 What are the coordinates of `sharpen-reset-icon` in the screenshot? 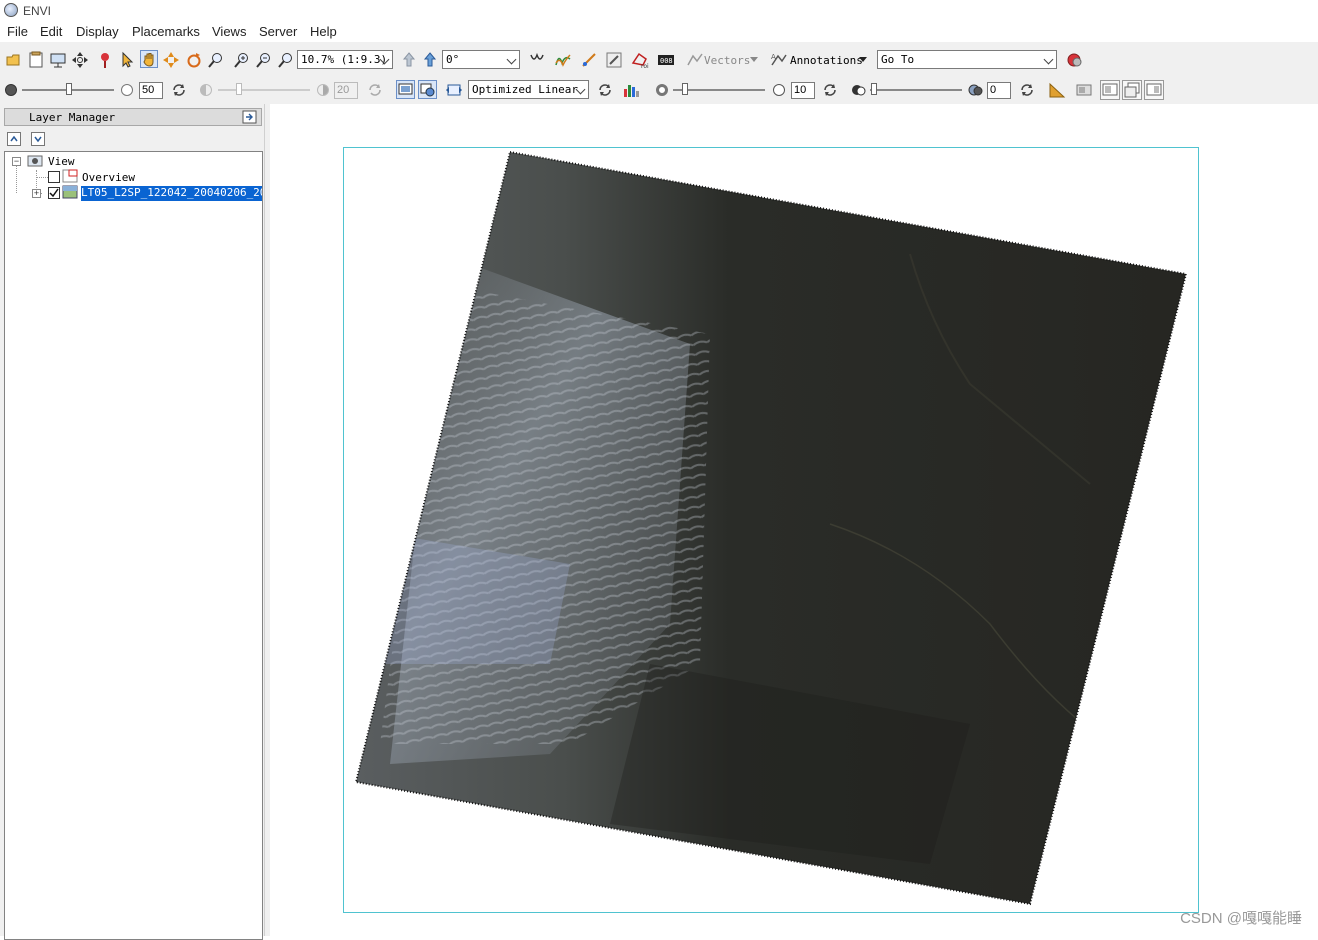 It's located at (830, 90).